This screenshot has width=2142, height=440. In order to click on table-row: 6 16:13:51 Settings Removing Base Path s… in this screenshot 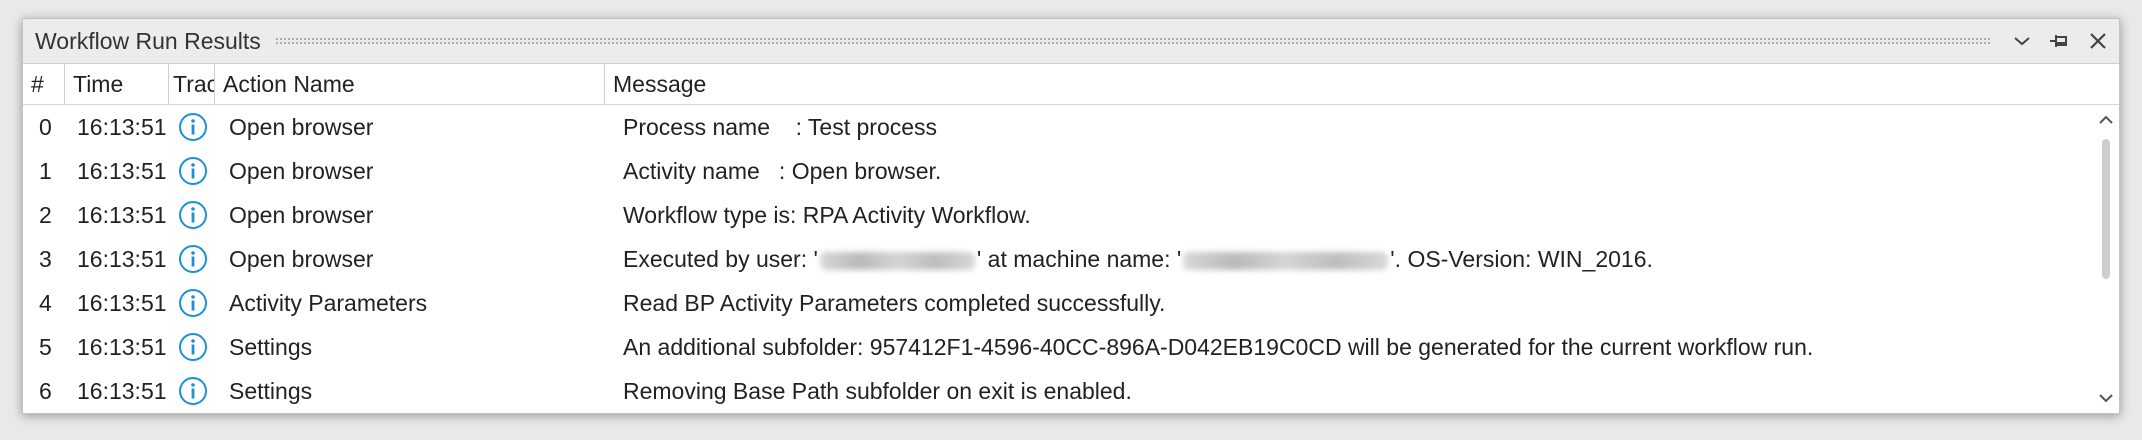, I will do `click(1058, 391)`.